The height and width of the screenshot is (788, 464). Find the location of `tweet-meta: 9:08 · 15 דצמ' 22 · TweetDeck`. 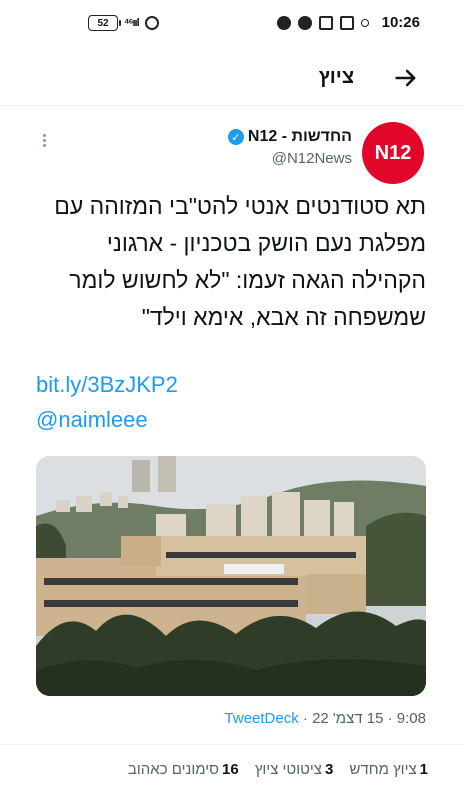

tweet-meta: 9:08 · 15 דצמ' 22 · TweetDeck is located at coordinates (325, 718).